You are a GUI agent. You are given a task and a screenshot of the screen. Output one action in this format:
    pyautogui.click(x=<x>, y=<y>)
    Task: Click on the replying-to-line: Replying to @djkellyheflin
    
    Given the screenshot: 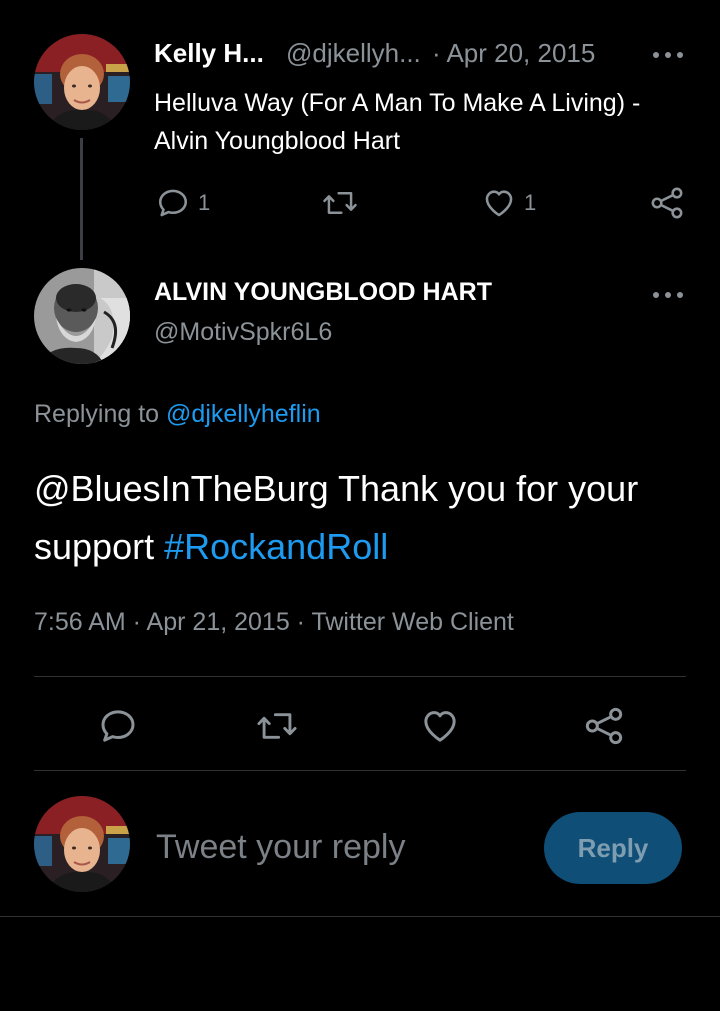 What is the action you would take?
    pyautogui.click(x=177, y=414)
    